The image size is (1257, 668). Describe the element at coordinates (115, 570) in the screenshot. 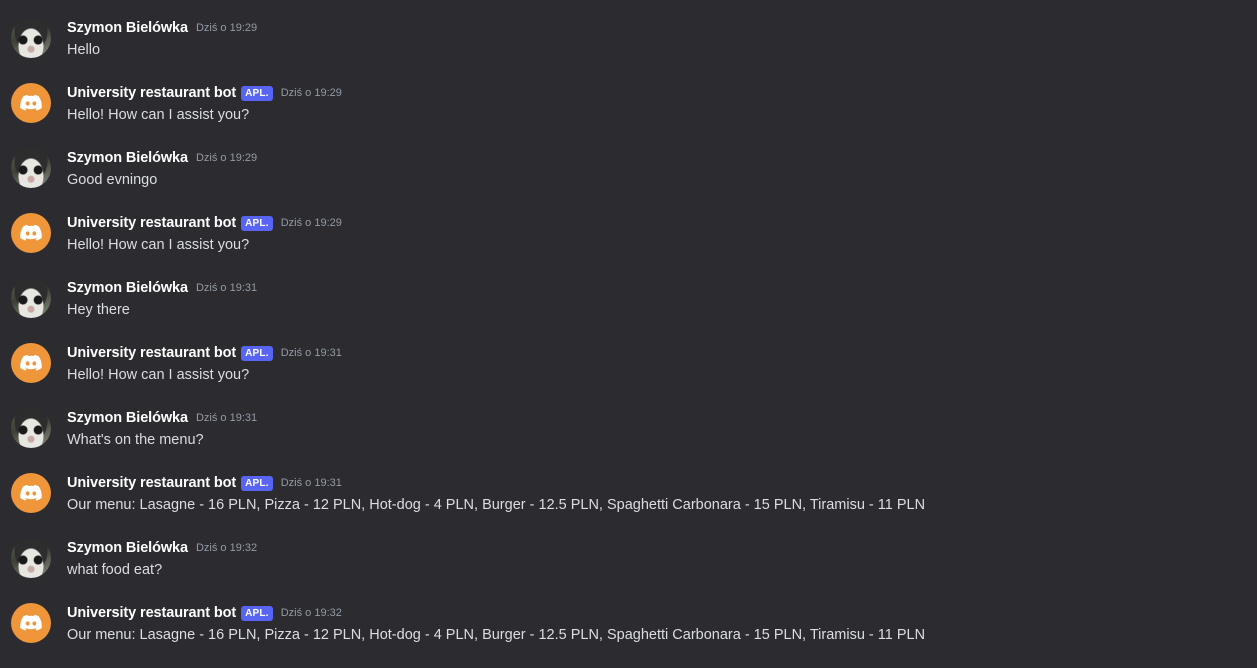

I see `message-content: what food eat?` at that location.